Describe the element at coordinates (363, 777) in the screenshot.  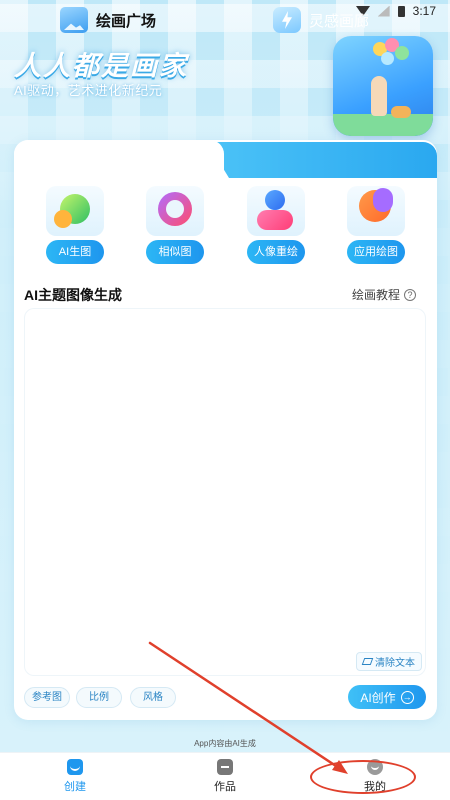
I see `annotation-circle` at that location.